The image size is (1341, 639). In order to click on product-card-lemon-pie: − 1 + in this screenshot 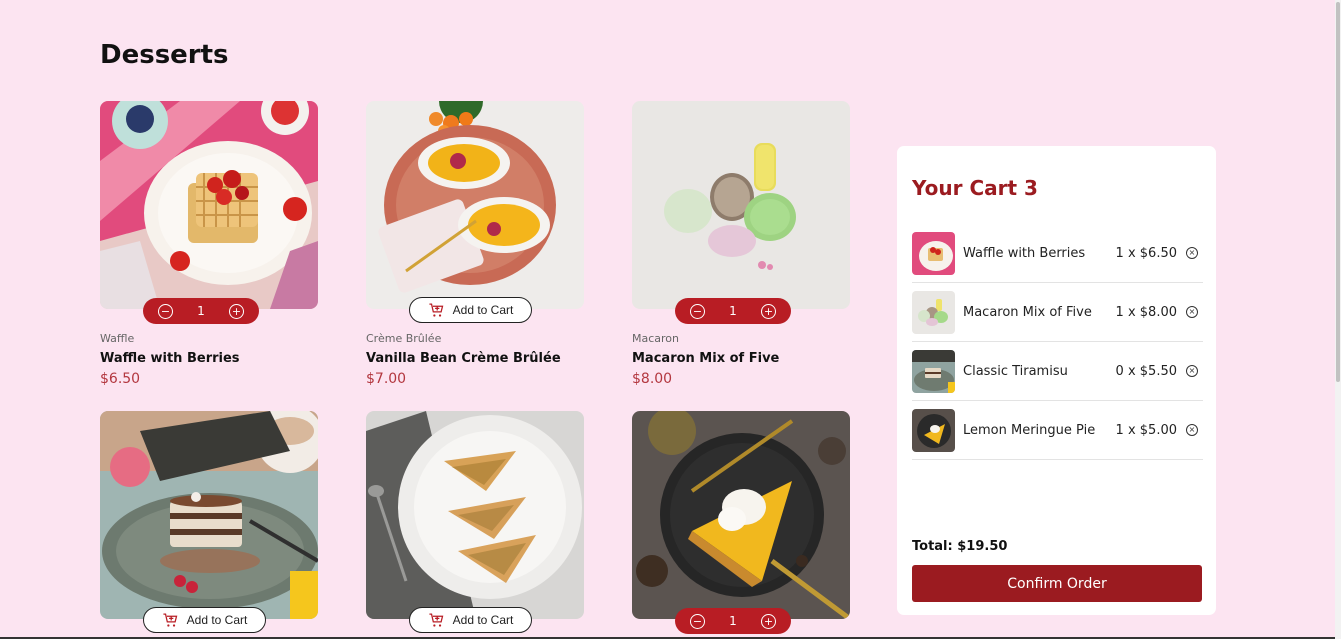, I will do `click(741, 522)`.